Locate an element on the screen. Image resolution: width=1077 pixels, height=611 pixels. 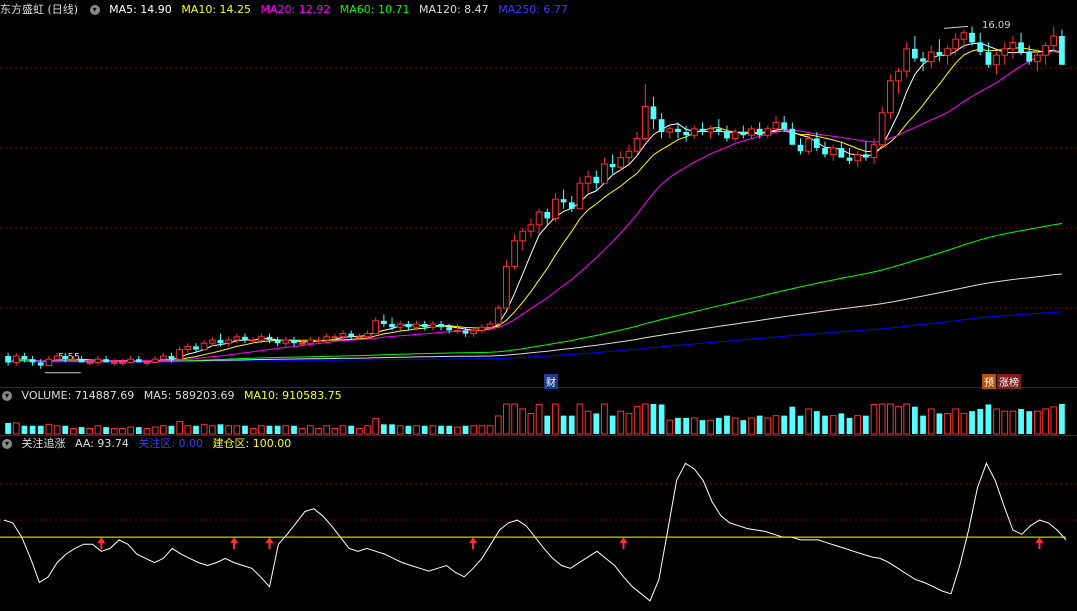
high-pointer is located at coordinates (956, 27).